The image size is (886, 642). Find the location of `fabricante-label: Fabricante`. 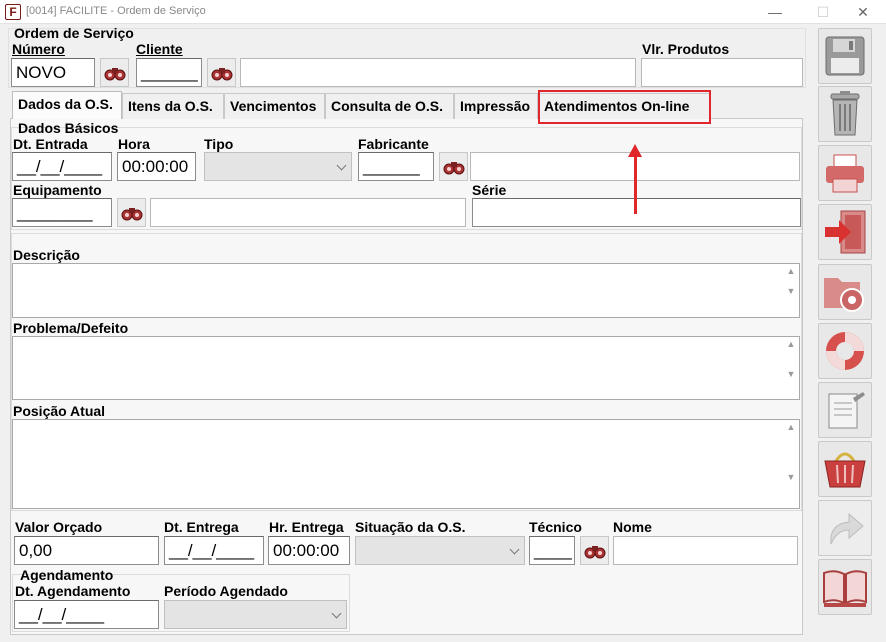

fabricante-label: Fabricante is located at coordinates (393, 144).